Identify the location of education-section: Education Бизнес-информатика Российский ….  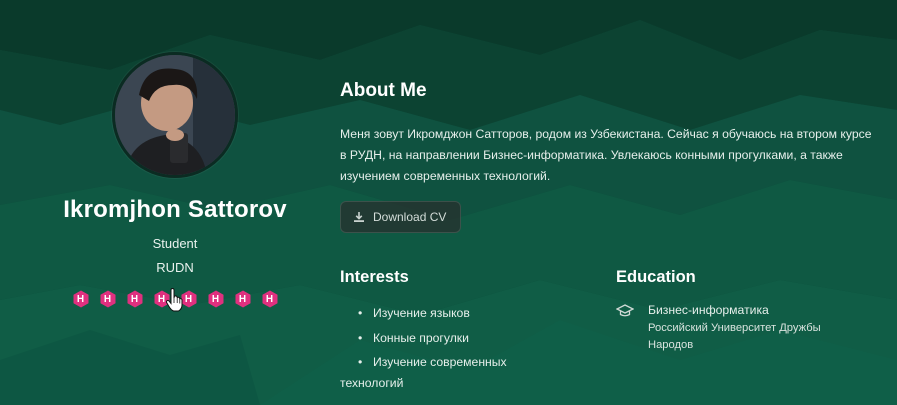
(746, 311).